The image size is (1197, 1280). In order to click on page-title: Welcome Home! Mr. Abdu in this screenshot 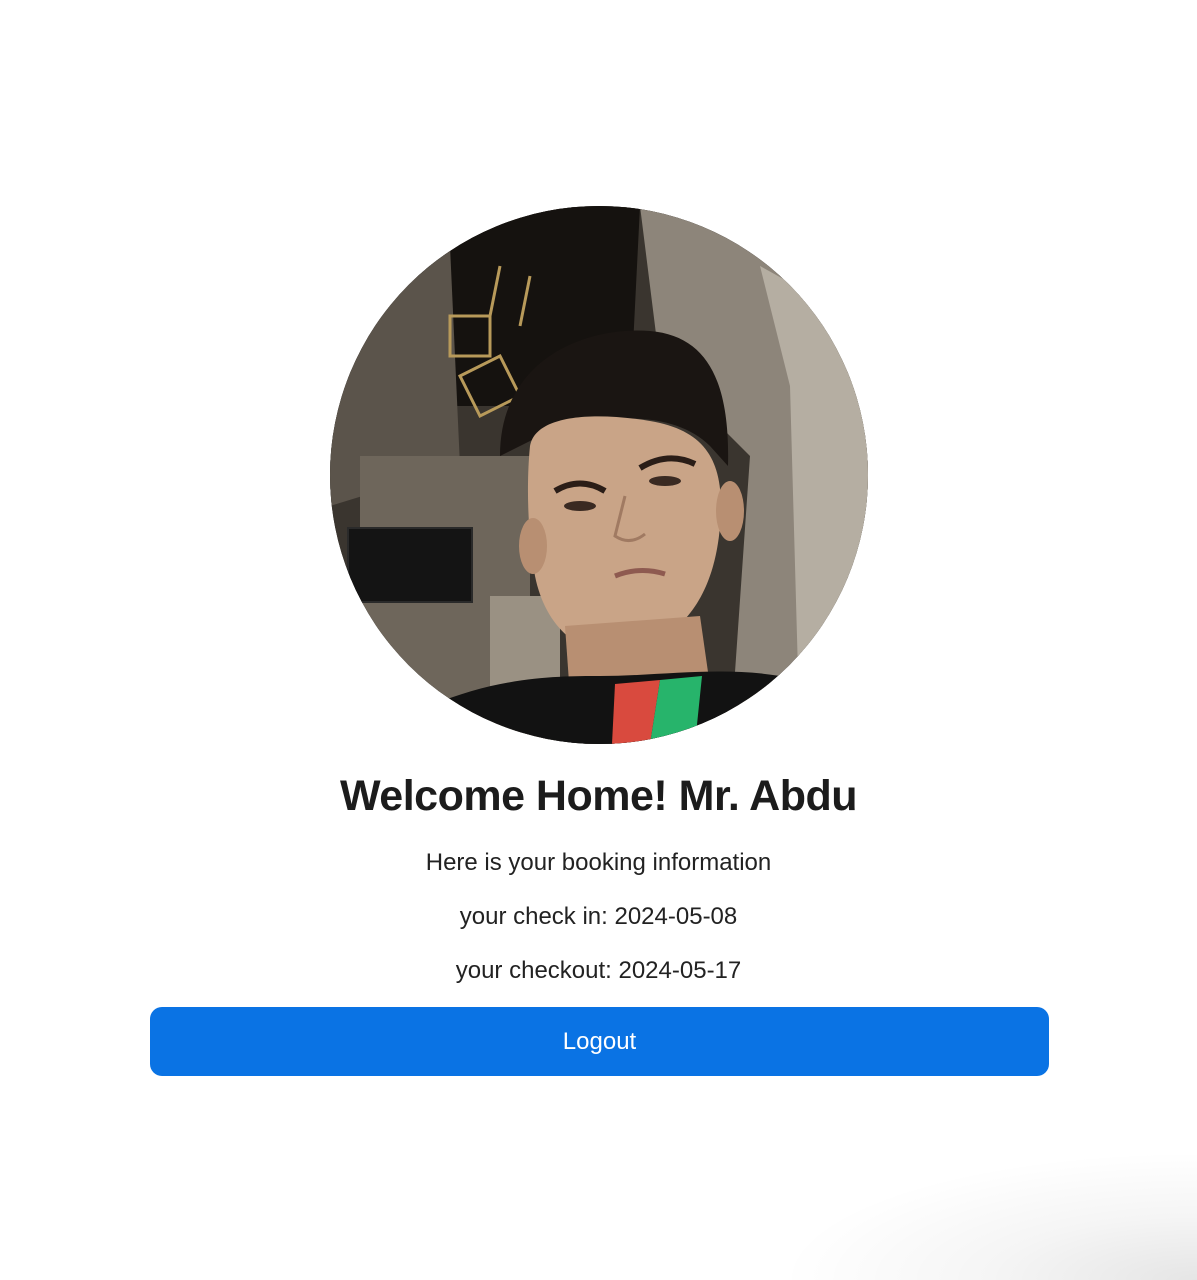, I will do `click(598, 796)`.